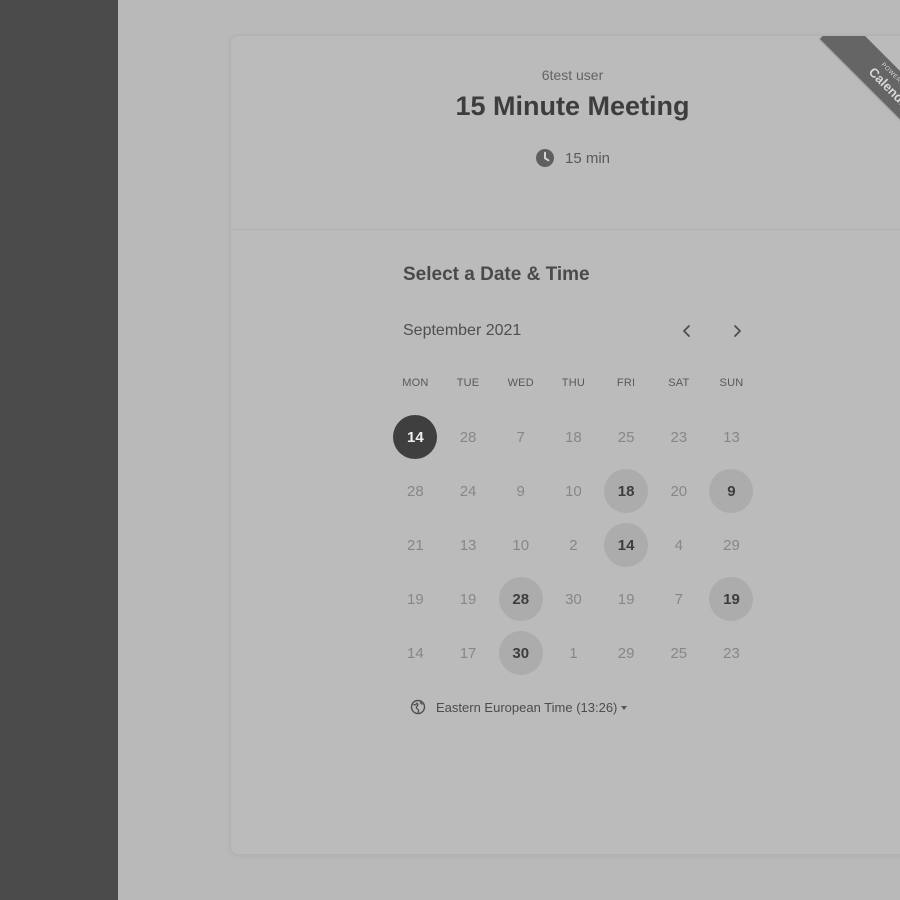  What do you see at coordinates (496, 274) in the screenshot?
I see `picker-title: Select a Date & Time` at bounding box center [496, 274].